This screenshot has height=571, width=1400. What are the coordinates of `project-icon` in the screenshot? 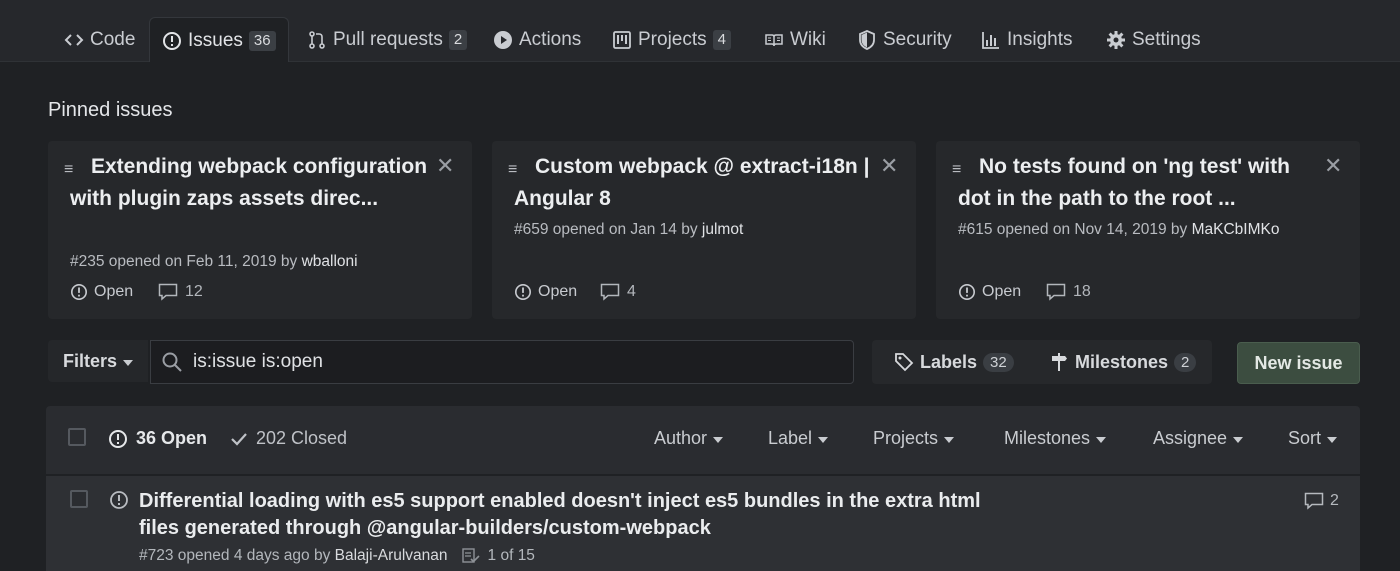 It's located at (622, 40).